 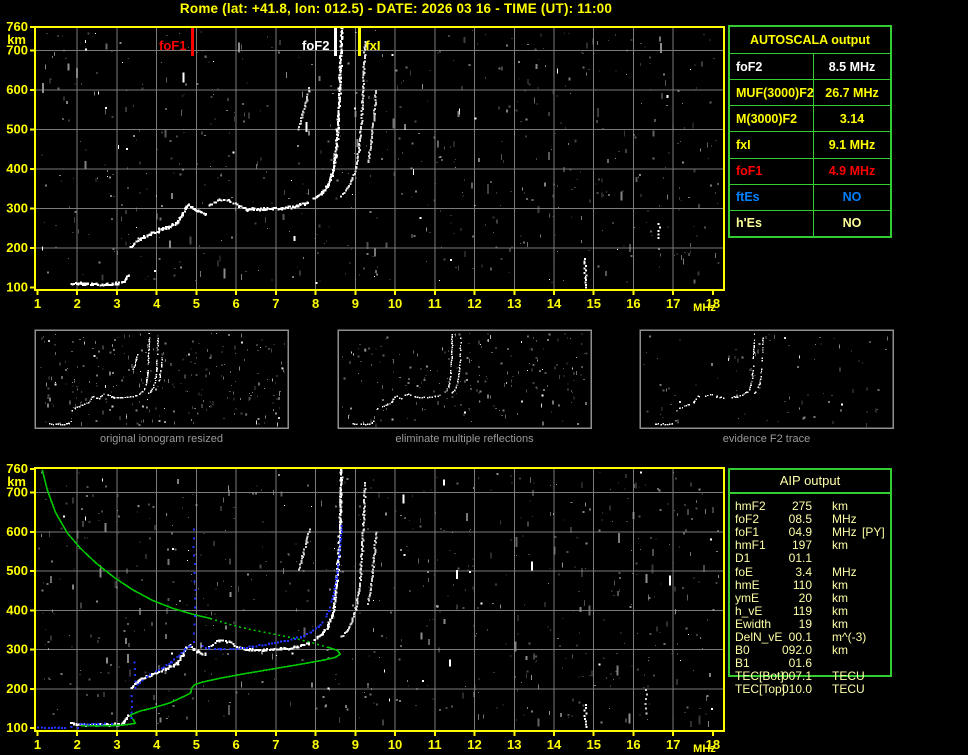 I want to click on aip-param-label: h_vE, so click(x=749, y=610).